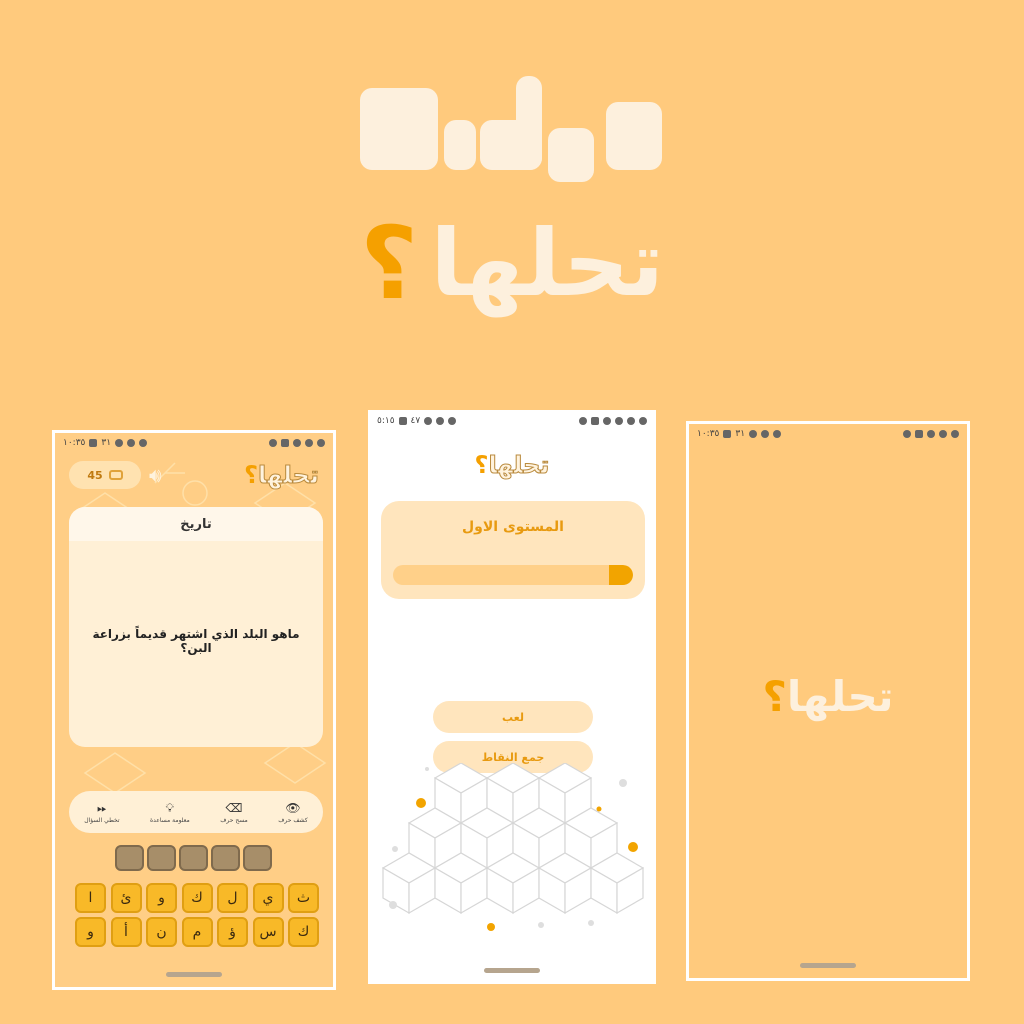 The height and width of the screenshot is (1024, 1024). What do you see at coordinates (415, 421) in the screenshot?
I see `status-battery: ٤٧` at bounding box center [415, 421].